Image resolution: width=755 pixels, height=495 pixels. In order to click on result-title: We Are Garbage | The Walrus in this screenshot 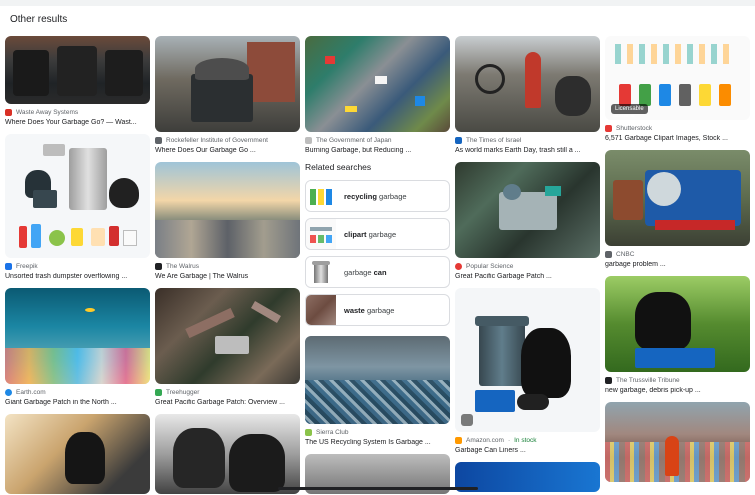, I will do `click(227, 276)`.